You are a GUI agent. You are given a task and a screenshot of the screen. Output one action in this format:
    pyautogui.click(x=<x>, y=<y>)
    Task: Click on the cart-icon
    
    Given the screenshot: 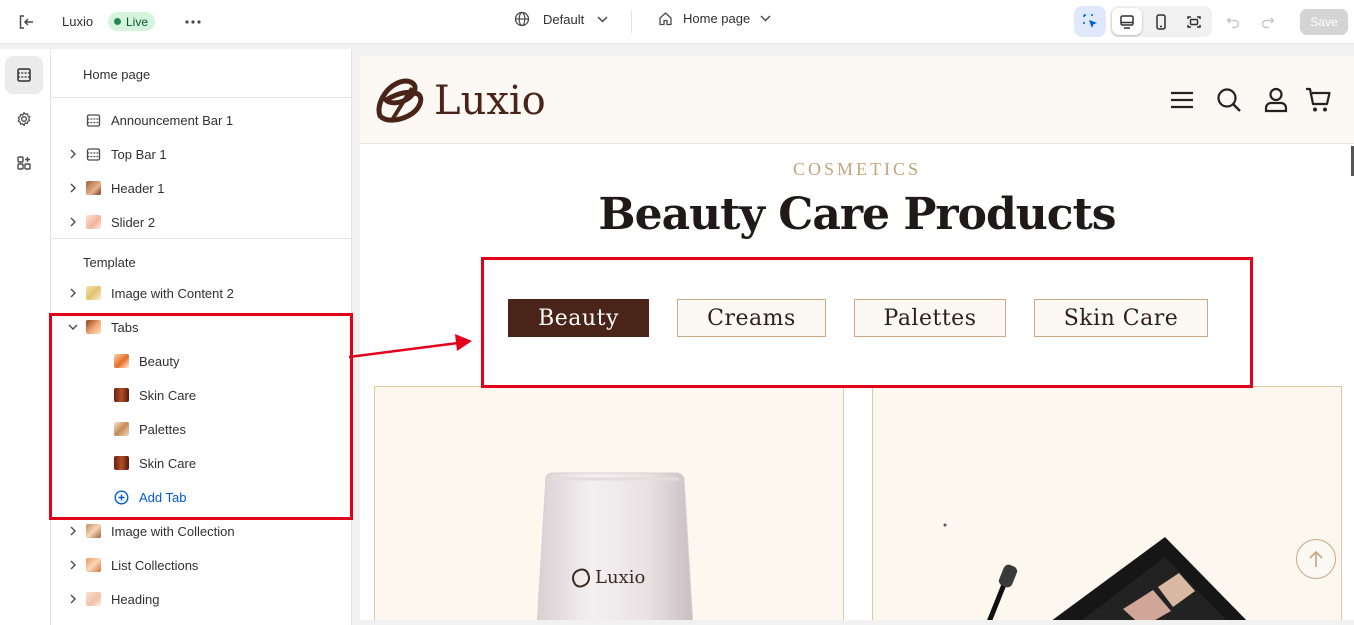 What is the action you would take?
    pyautogui.click(x=1318, y=99)
    